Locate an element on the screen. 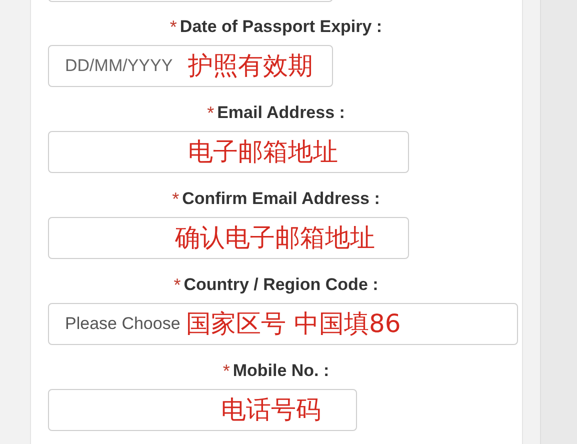 Image resolution: width=577 pixels, height=444 pixels. field-label: Email Address : is located at coordinates (281, 113).